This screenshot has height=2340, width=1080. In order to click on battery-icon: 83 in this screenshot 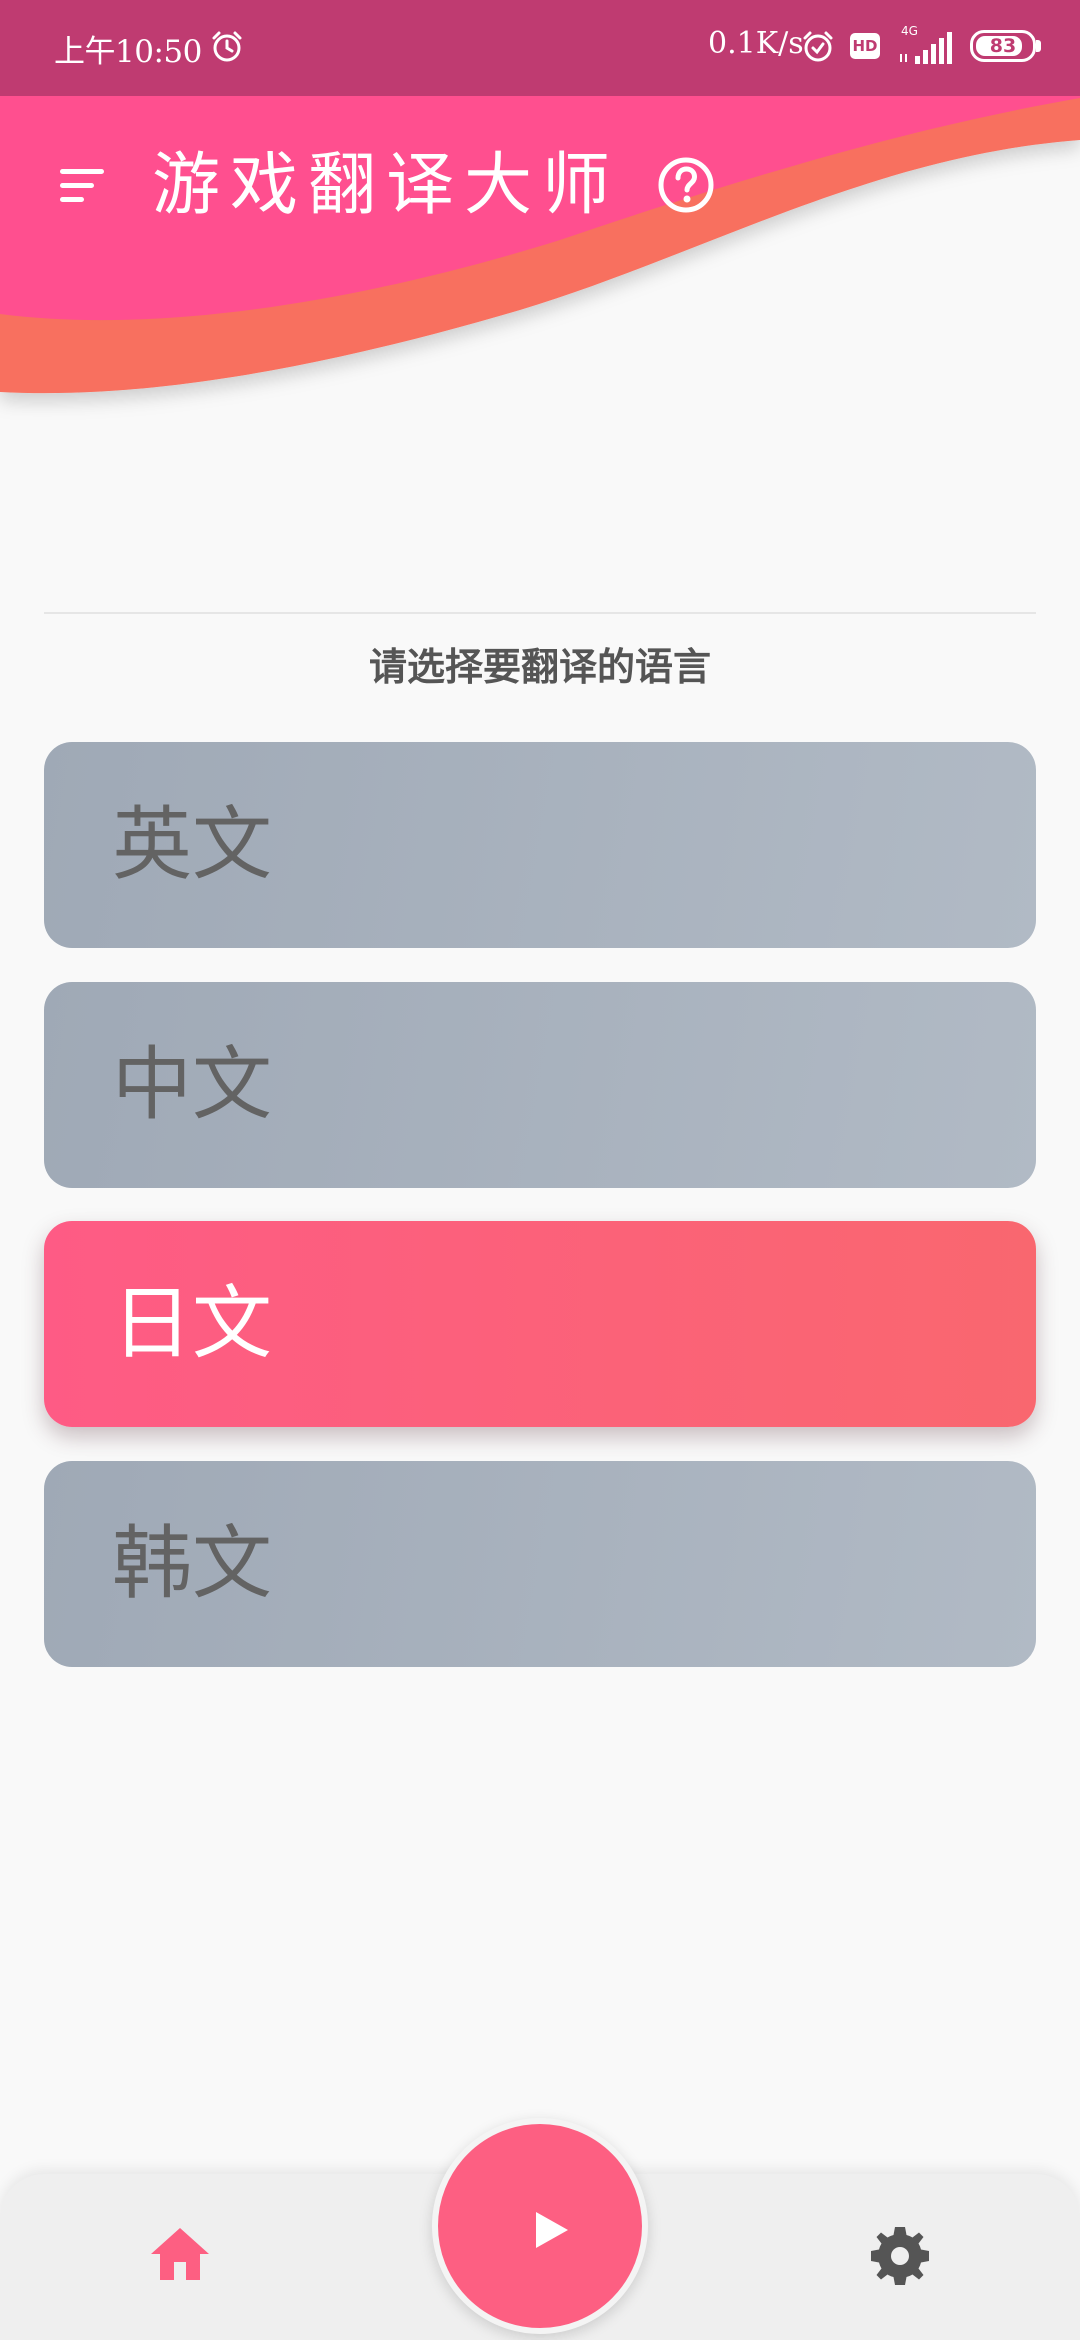, I will do `click(1003, 46)`.